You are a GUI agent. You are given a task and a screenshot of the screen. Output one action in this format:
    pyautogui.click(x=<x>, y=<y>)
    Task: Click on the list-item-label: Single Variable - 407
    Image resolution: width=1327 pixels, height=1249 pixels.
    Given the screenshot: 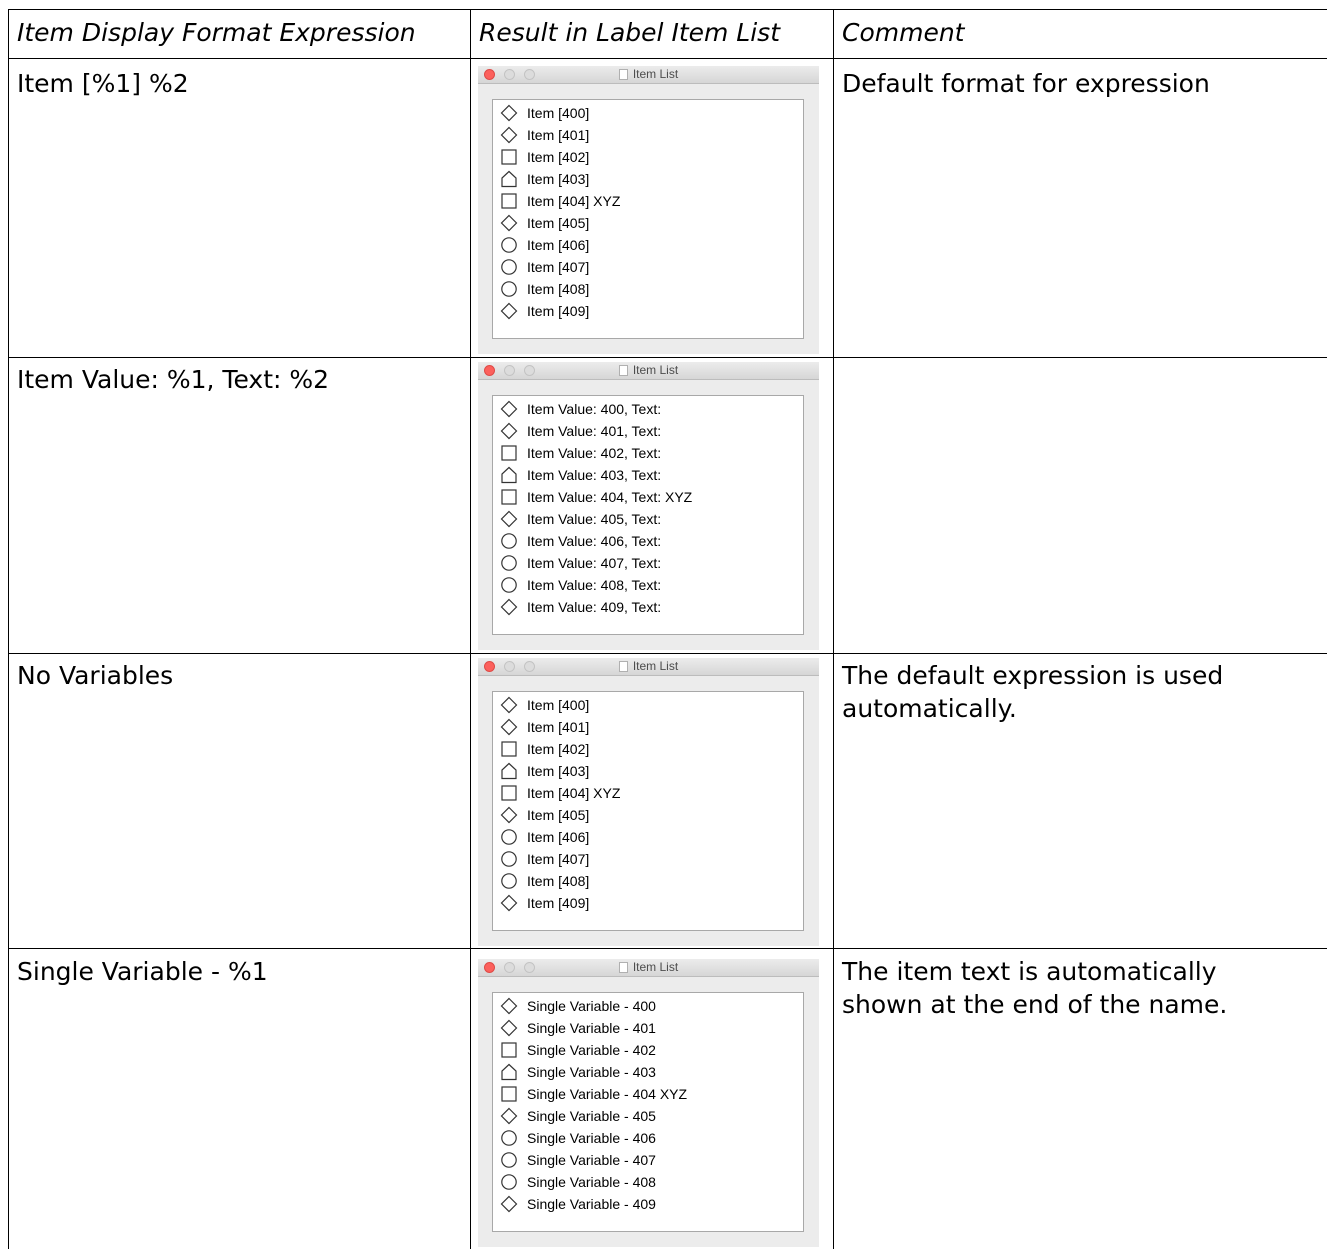 What is the action you would take?
    pyautogui.click(x=591, y=1160)
    